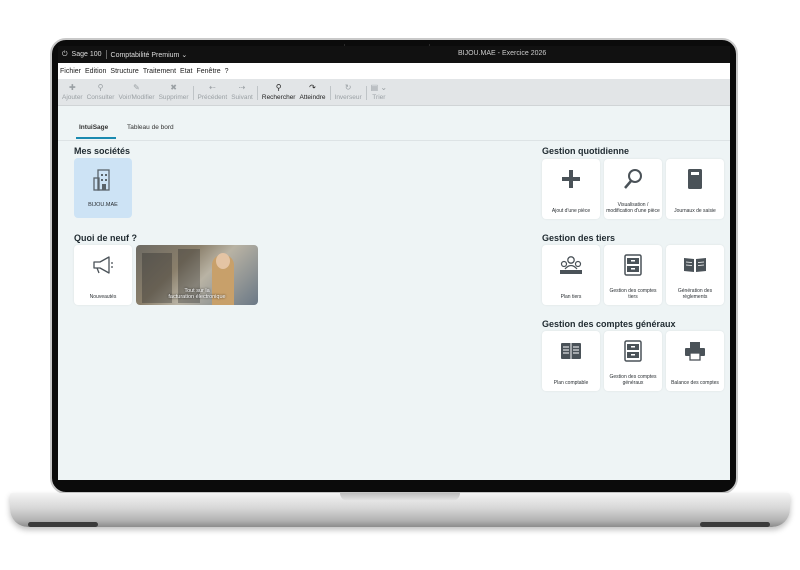 The width and height of the screenshot is (800, 570). What do you see at coordinates (96, 138) in the screenshot?
I see `active-tab-indicator` at bounding box center [96, 138].